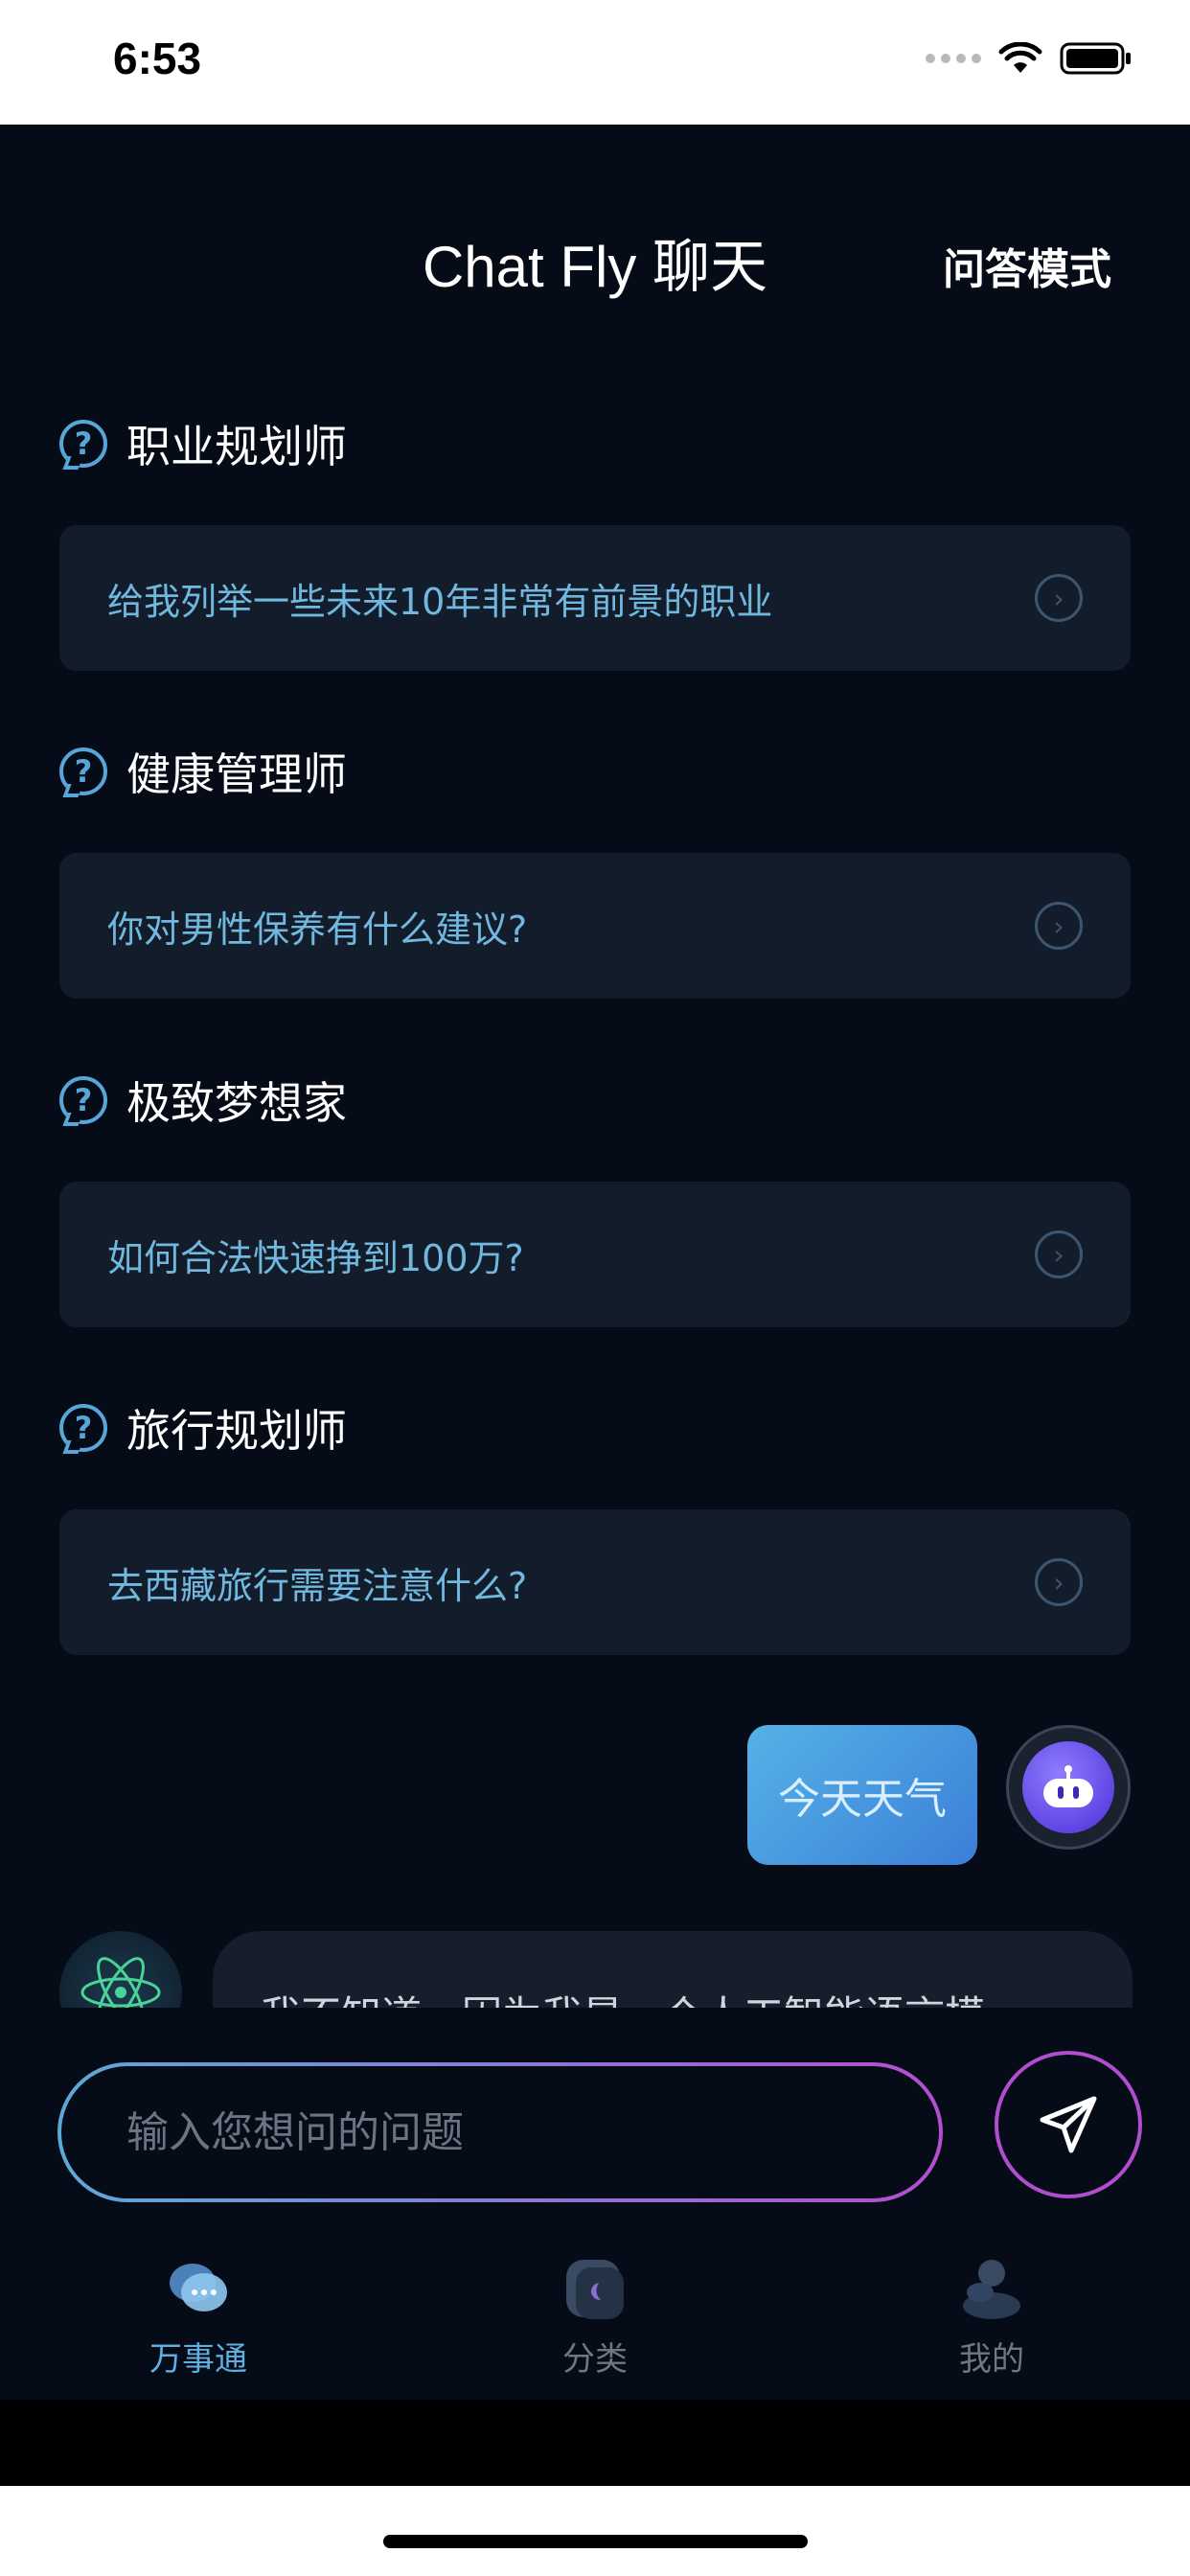 The height and width of the screenshot is (2576, 1190). What do you see at coordinates (595, 63) in the screenshot?
I see `status-bar: 6:53` at bounding box center [595, 63].